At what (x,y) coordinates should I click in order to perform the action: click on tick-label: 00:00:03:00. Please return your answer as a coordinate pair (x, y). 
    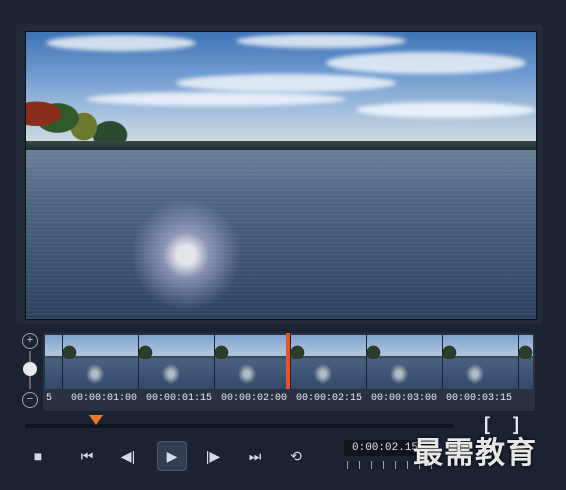
    Looking at the image, I should click on (404, 398).